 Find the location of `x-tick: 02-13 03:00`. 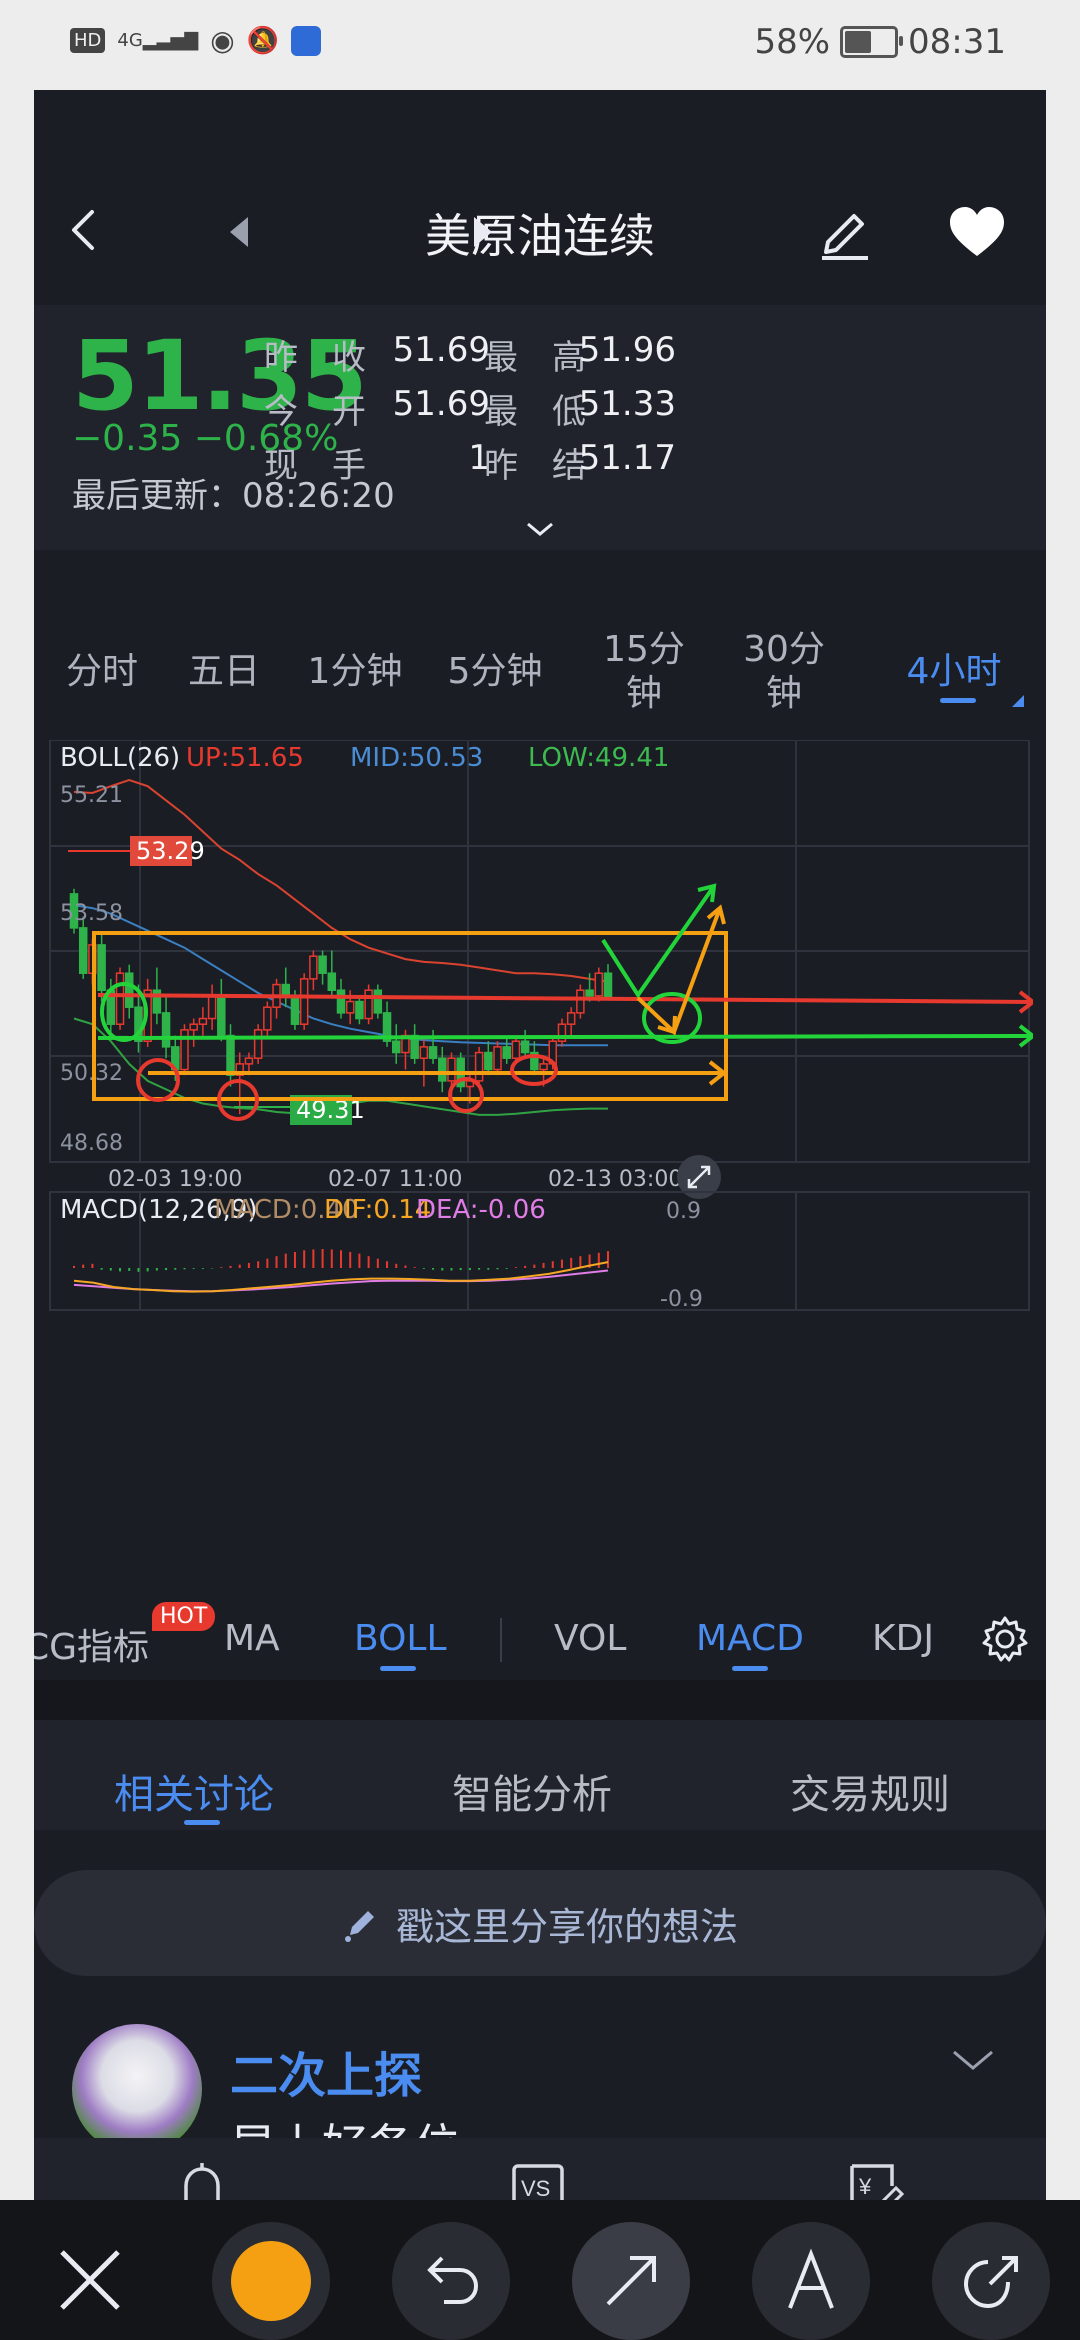

x-tick: 02-13 03:00 is located at coordinates (615, 1179).